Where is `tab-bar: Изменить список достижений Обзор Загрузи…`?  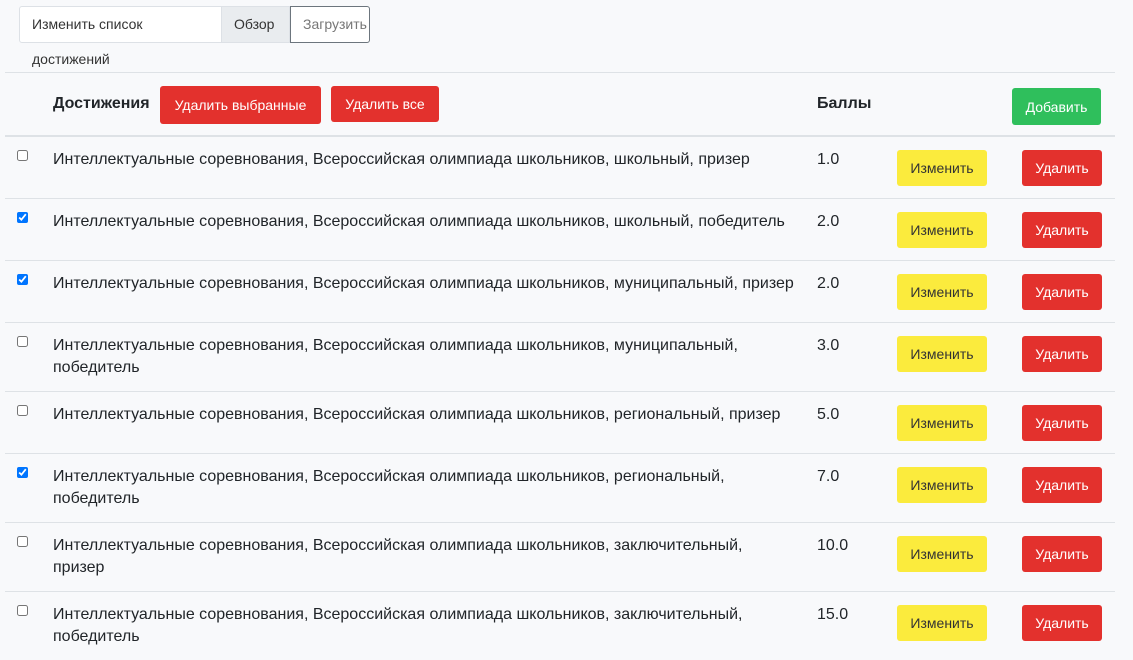 tab-bar: Изменить список достижений Обзор Загрузи… is located at coordinates (194, 36).